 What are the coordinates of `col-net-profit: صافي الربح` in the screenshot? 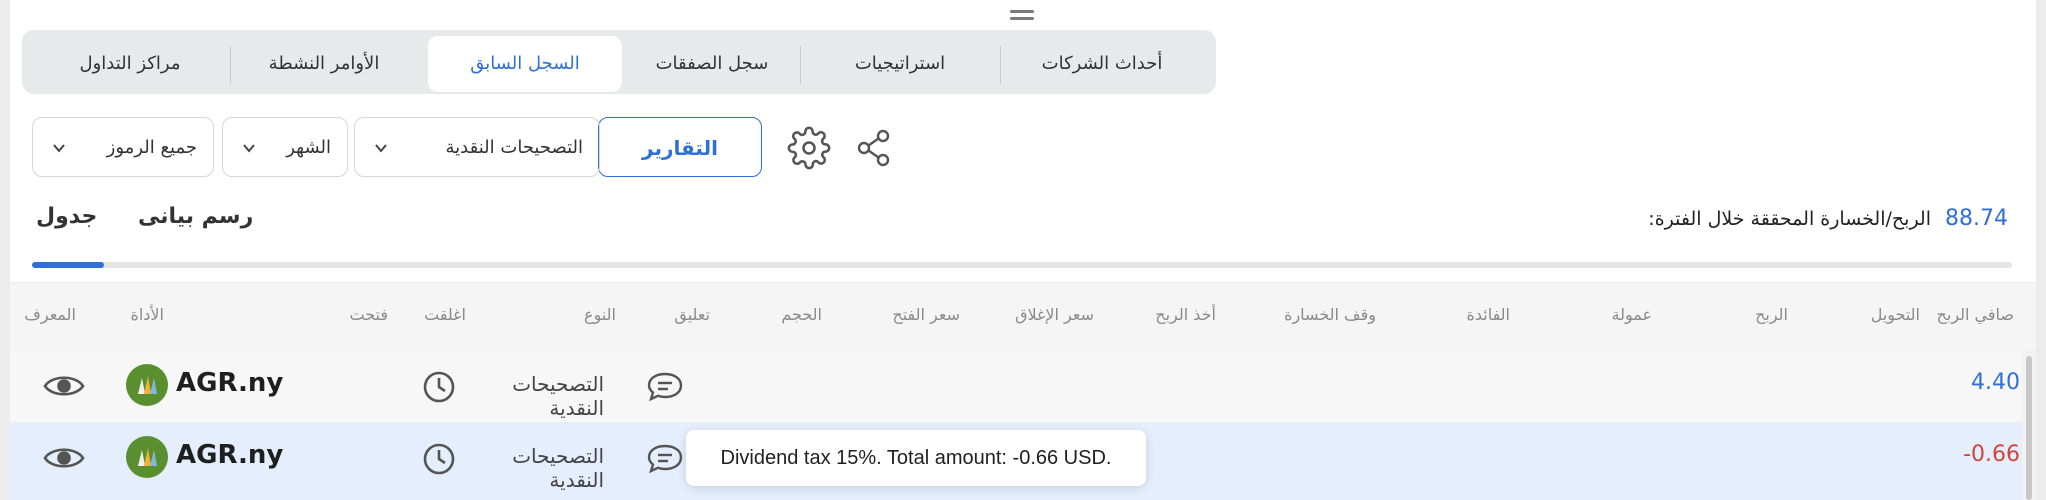 It's located at (1975, 314).